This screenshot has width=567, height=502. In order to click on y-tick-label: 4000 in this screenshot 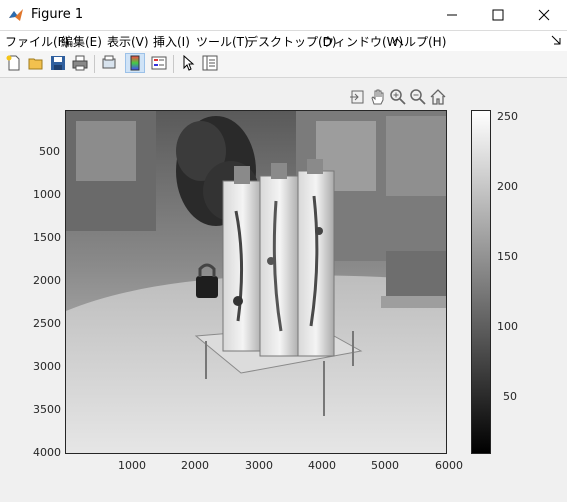, I will do `click(47, 452)`.